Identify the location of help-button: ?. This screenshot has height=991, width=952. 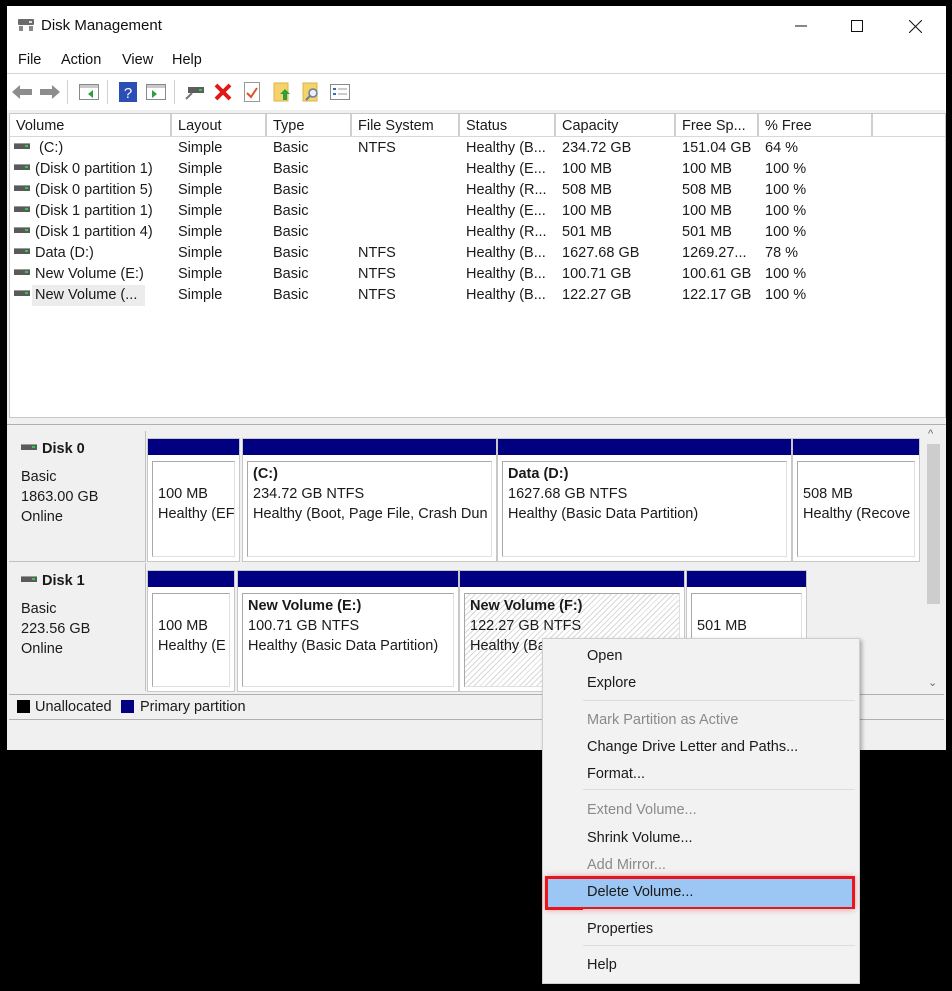
(128, 92).